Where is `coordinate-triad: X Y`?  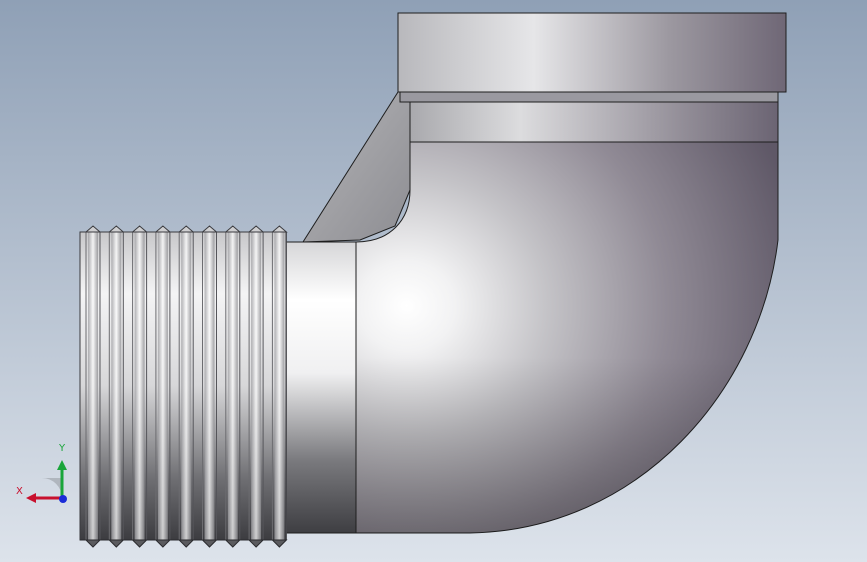
coordinate-triad: X Y is located at coordinates (44, 475).